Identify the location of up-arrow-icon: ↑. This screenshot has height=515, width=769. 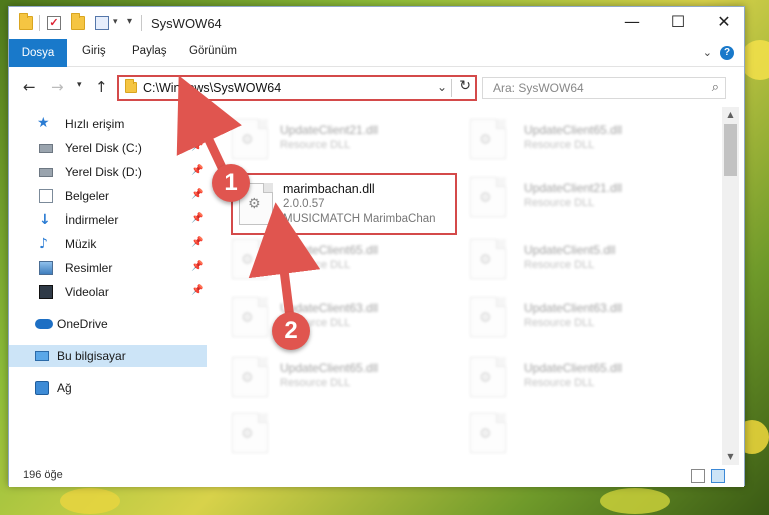
(101, 87).